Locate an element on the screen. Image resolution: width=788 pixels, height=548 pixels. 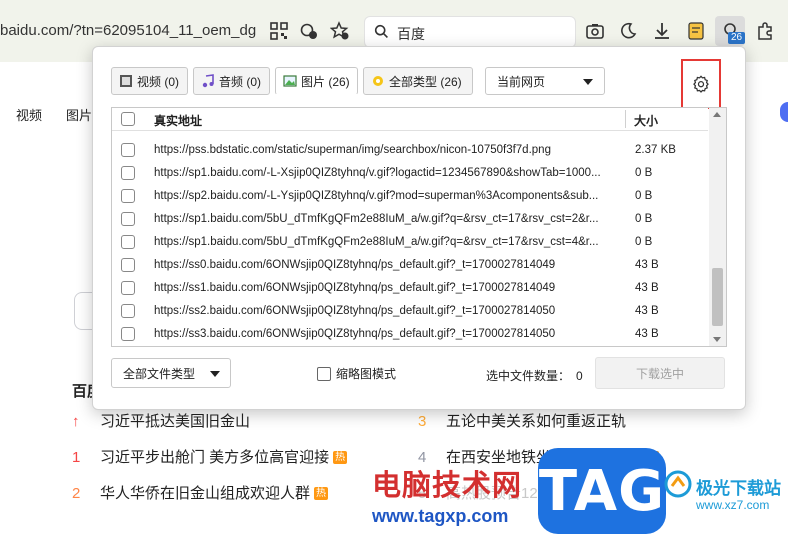
camera-icon is located at coordinates (595, 31).